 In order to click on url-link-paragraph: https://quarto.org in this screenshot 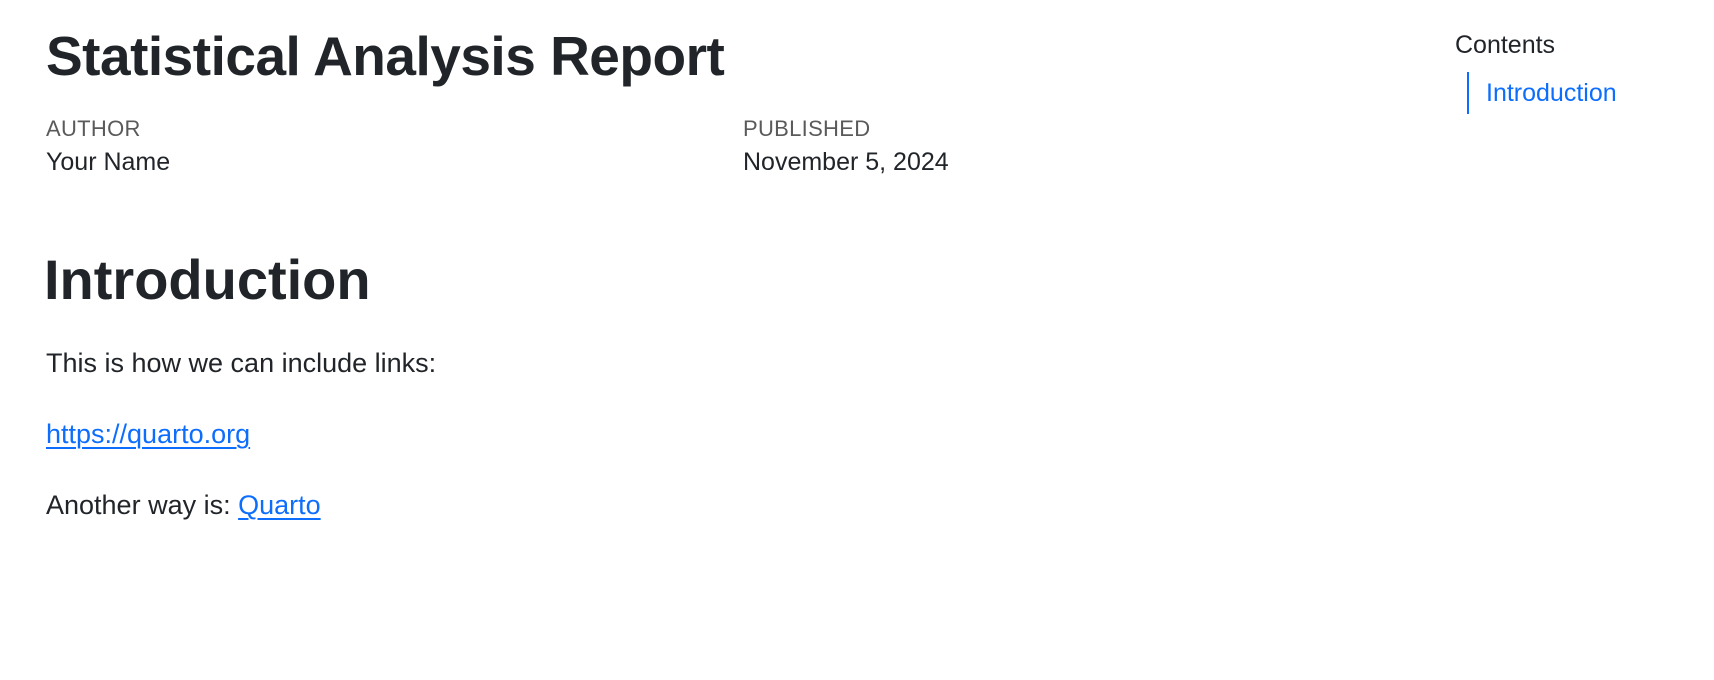, I will do `click(148, 434)`.